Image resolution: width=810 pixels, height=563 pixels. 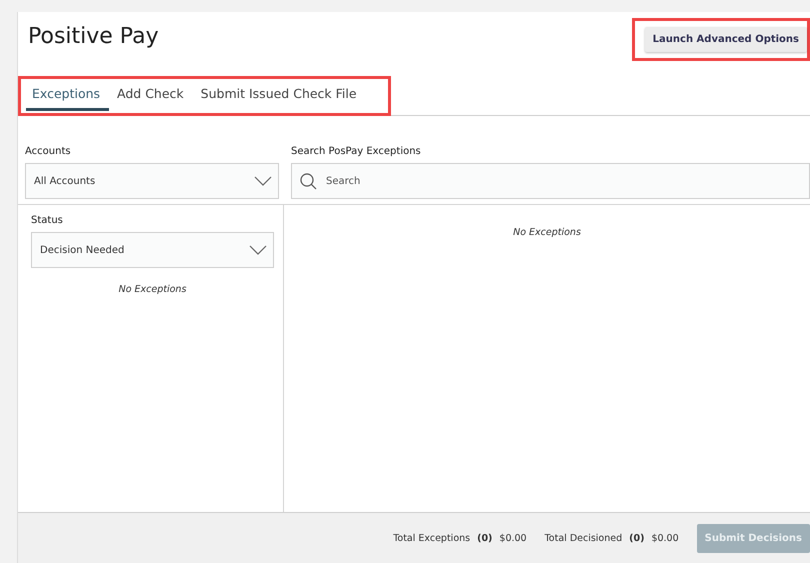 I want to click on tab: Add Check, so click(x=152, y=95).